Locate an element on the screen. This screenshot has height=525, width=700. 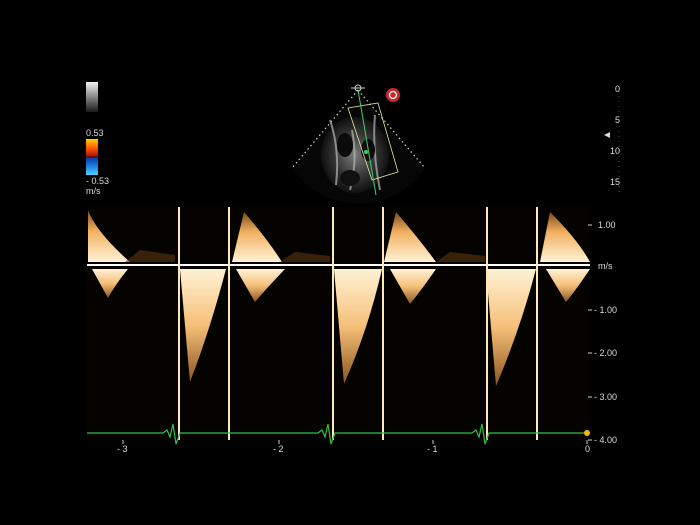
time-tick-label: - 2 is located at coordinates (278, 449).